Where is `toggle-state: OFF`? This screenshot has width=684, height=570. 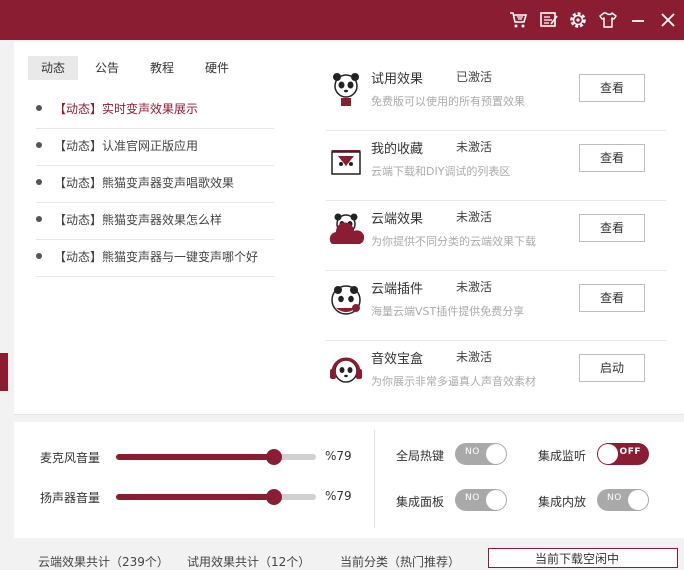
toggle-state: OFF is located at coordinates (630, 452).